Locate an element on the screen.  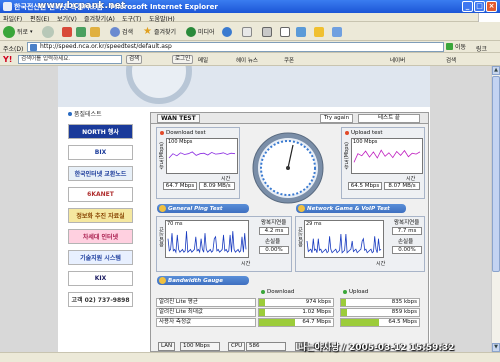
history-button is located at coordinates (227, 31).